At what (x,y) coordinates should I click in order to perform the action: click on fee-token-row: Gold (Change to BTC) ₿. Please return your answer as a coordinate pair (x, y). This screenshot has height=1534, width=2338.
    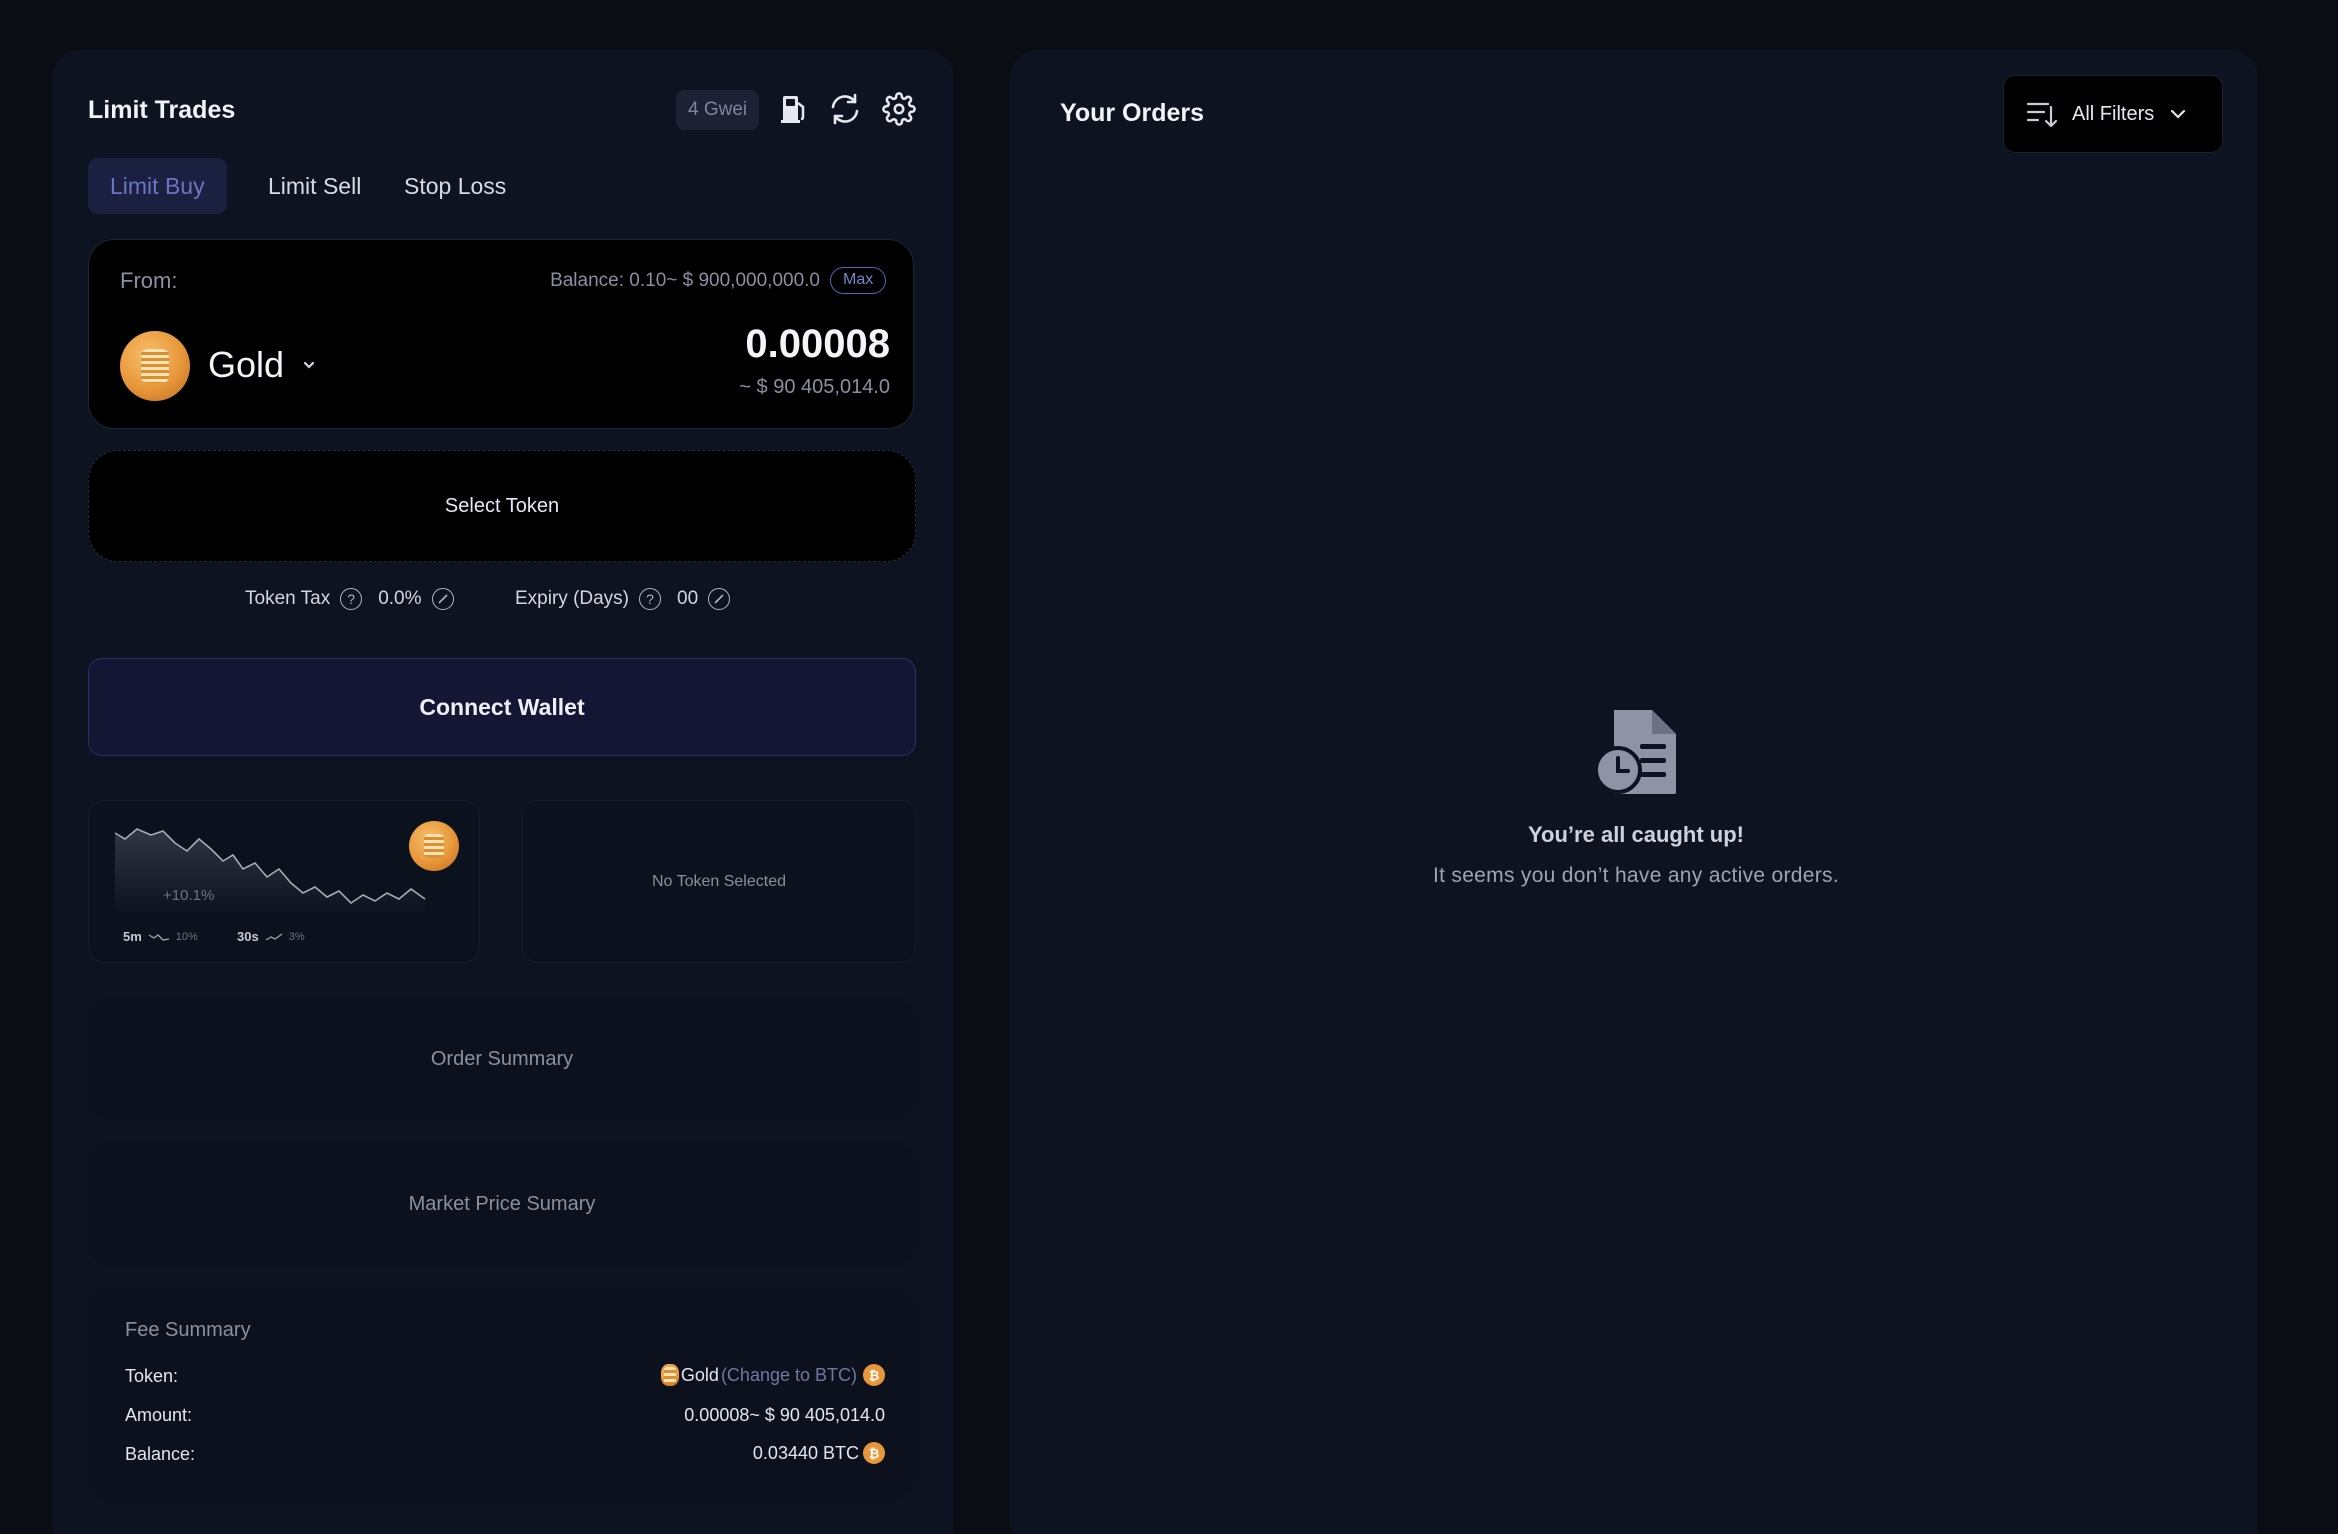
    Looking at the image, I should click on (692, 1375).